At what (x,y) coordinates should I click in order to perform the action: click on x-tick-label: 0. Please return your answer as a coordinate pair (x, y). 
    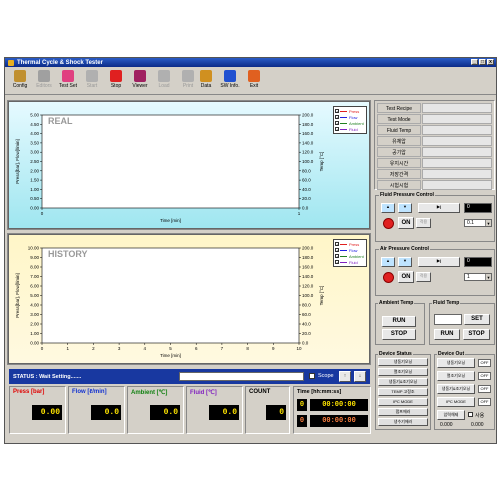
    Looking at the image, I should click on (42, 348).